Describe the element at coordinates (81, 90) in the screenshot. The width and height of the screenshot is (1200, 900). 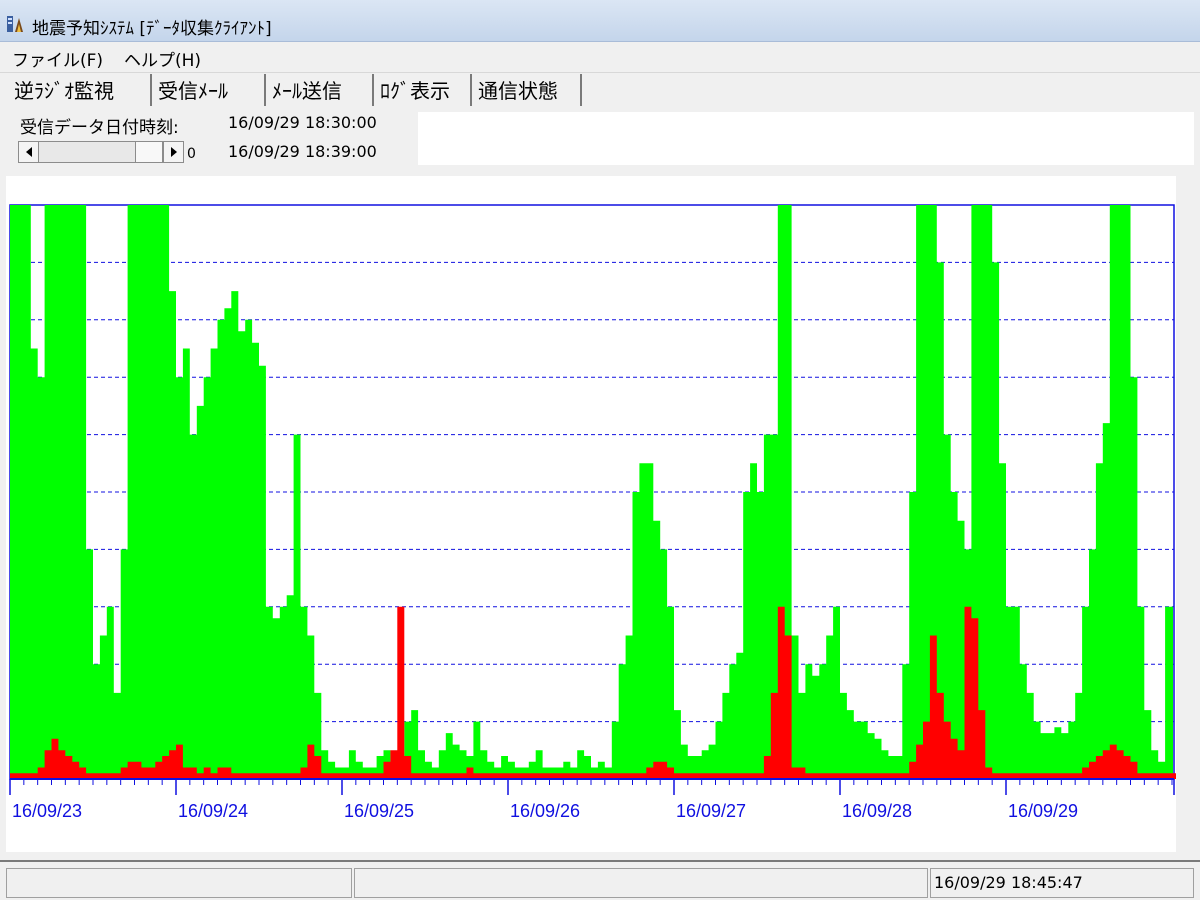
I see `tab-reverse-radio-monitor: 逆ﾗｼﾞｵ監視` at that location.